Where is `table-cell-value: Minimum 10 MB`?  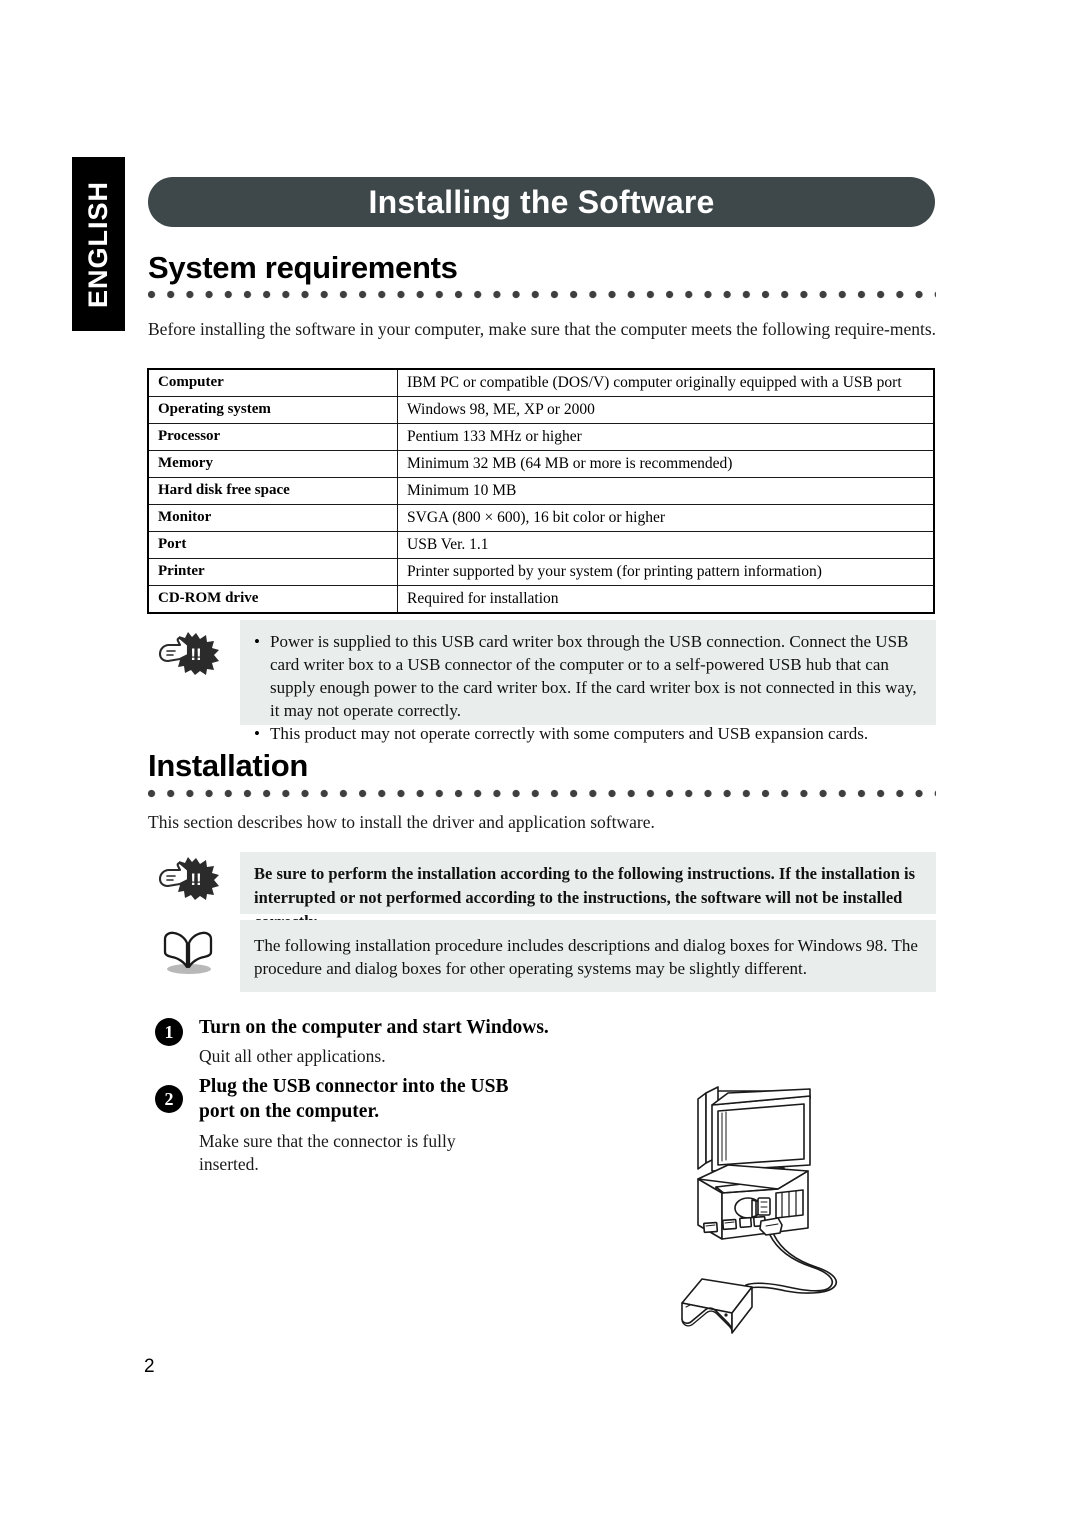
table-cell-value: Minimum 10 MB is located at coordinates (666, 491).